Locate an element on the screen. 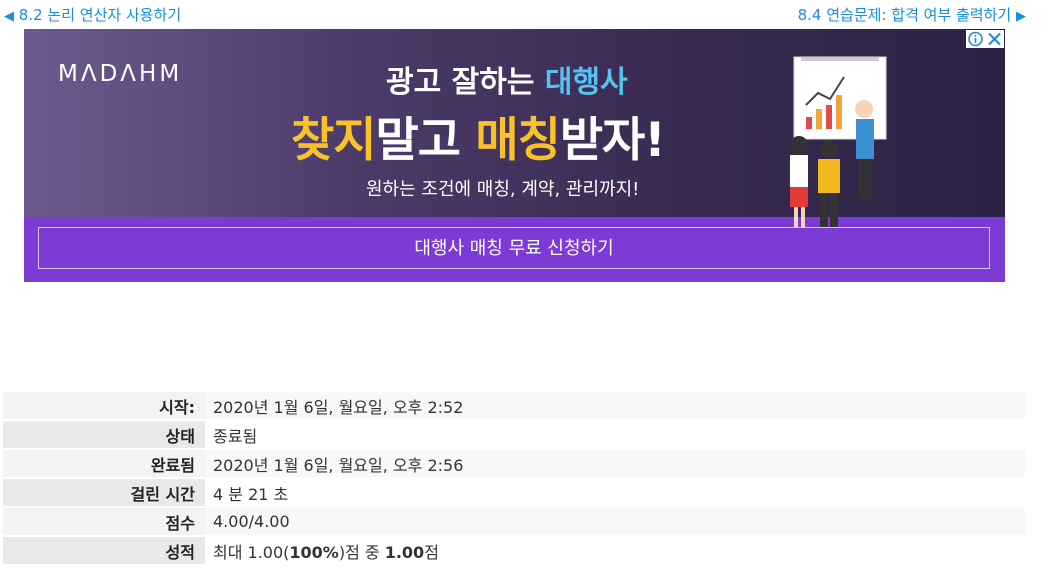 This screenshot has width=1048, height=582. grade-prefix: 최대 1.00( is located at coordinates (251, 552).